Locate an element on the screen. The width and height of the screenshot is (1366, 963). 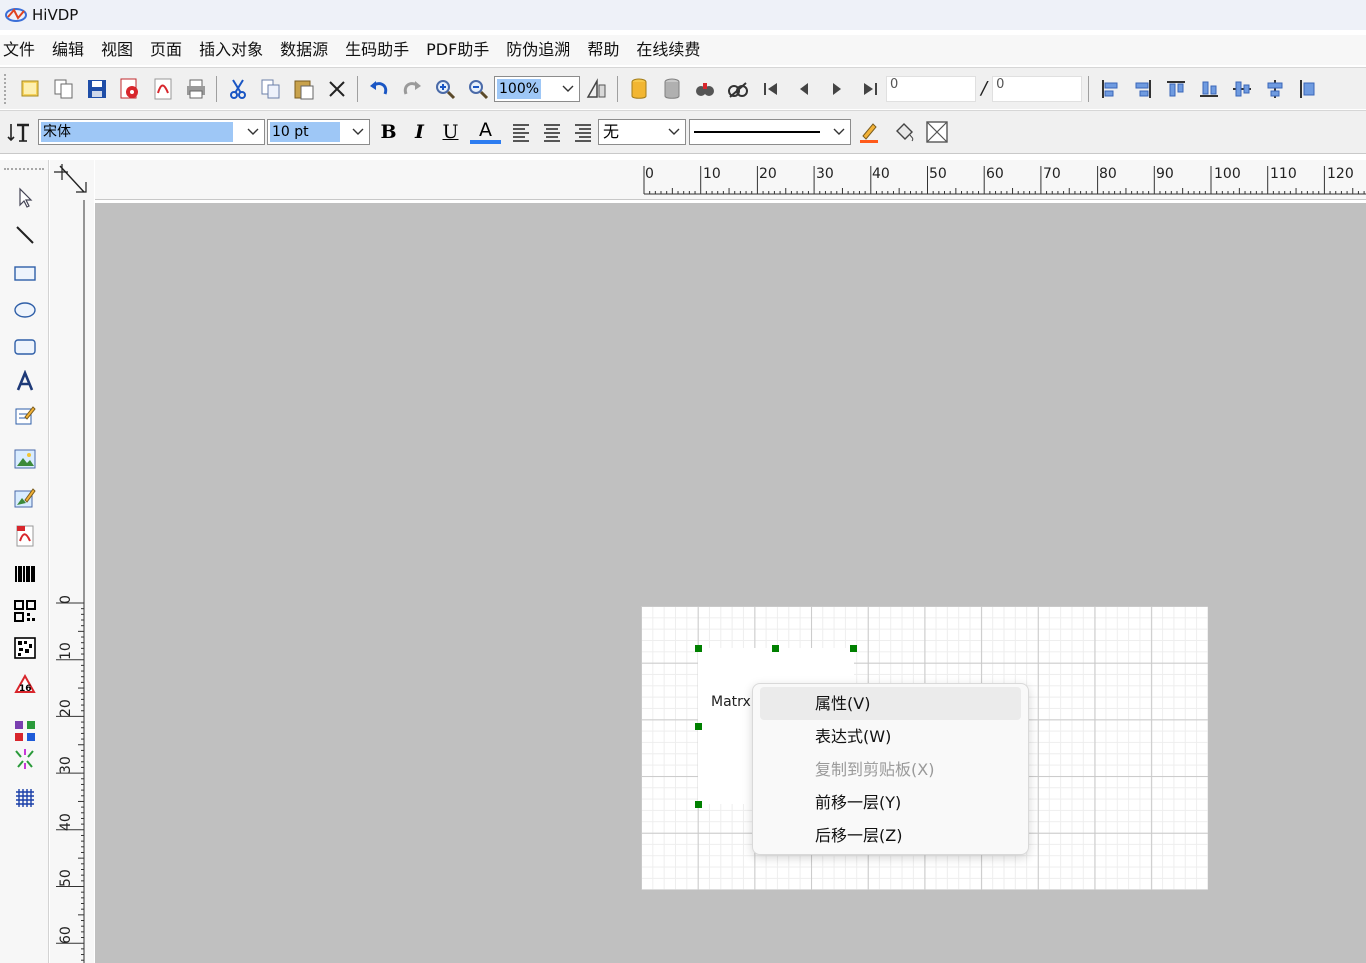
edit-image-tool is located at coordinates (25, 498).